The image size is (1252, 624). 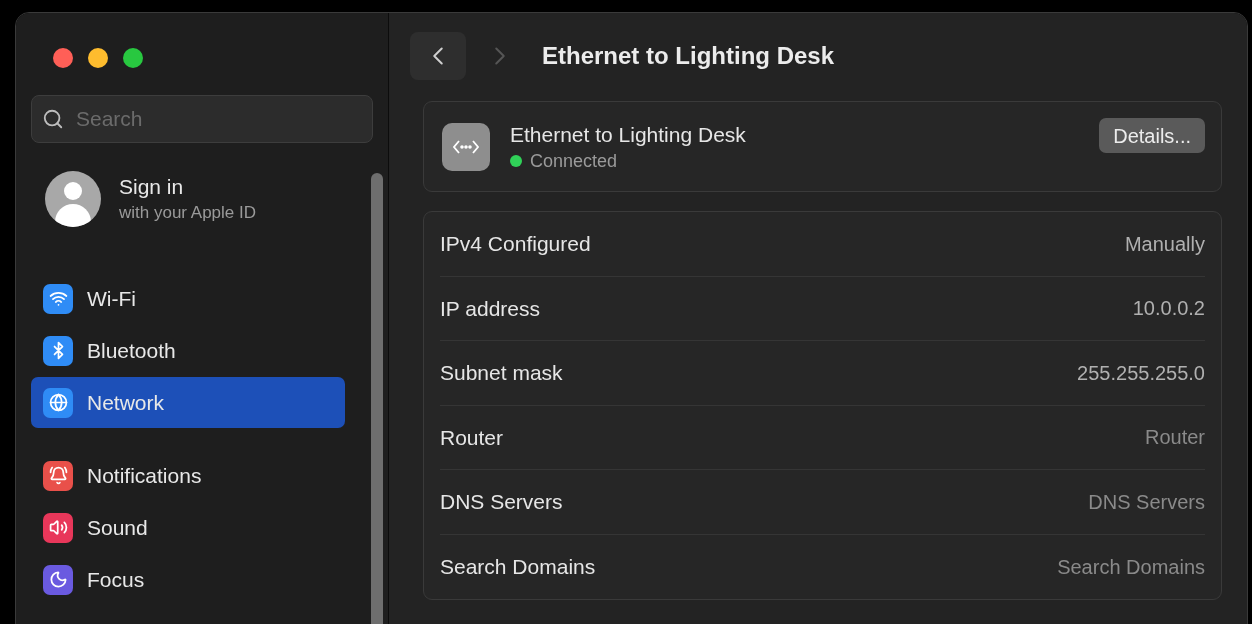 What do you see at coordinates (490, 308) in the screenshot?
I see `setting-label: IP address` at bounding box center [490, 308].